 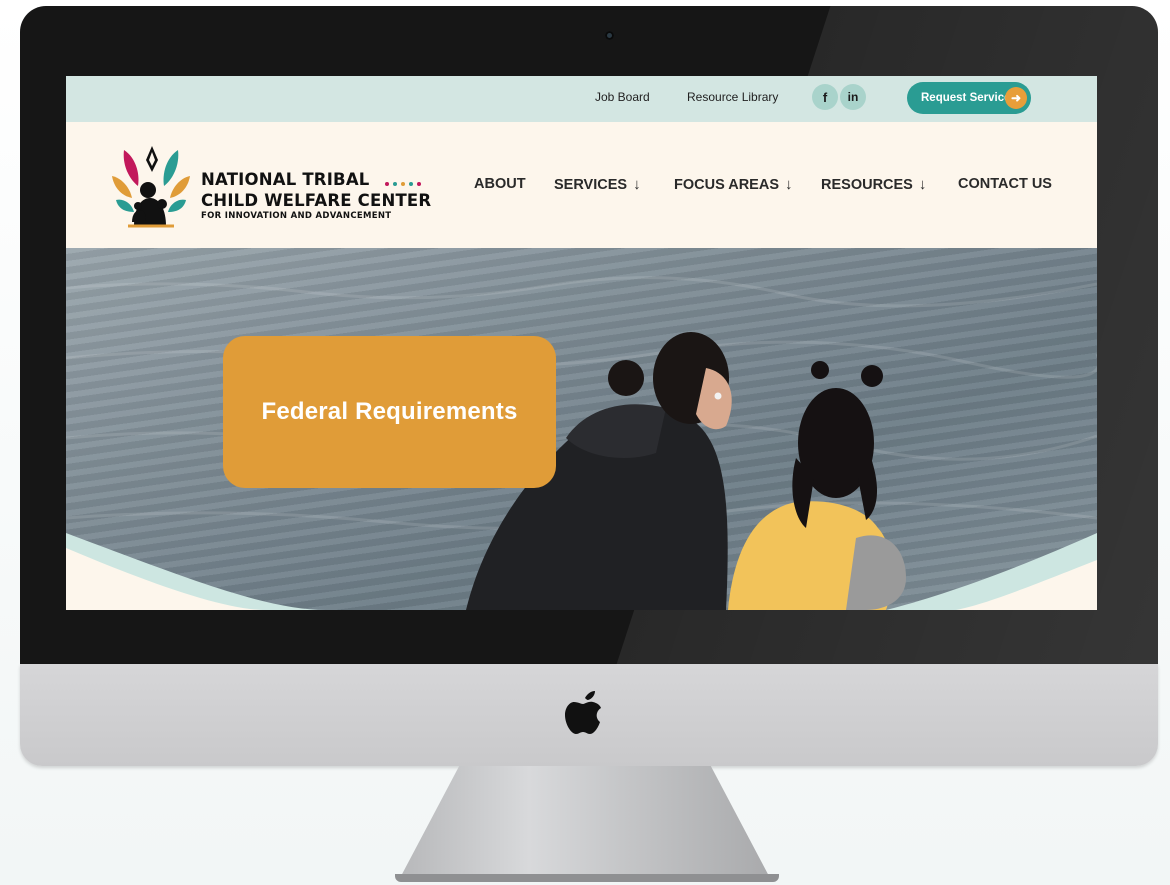 I want to click on nav-item-label: CONTACT US, so click(x=1005, y=184).